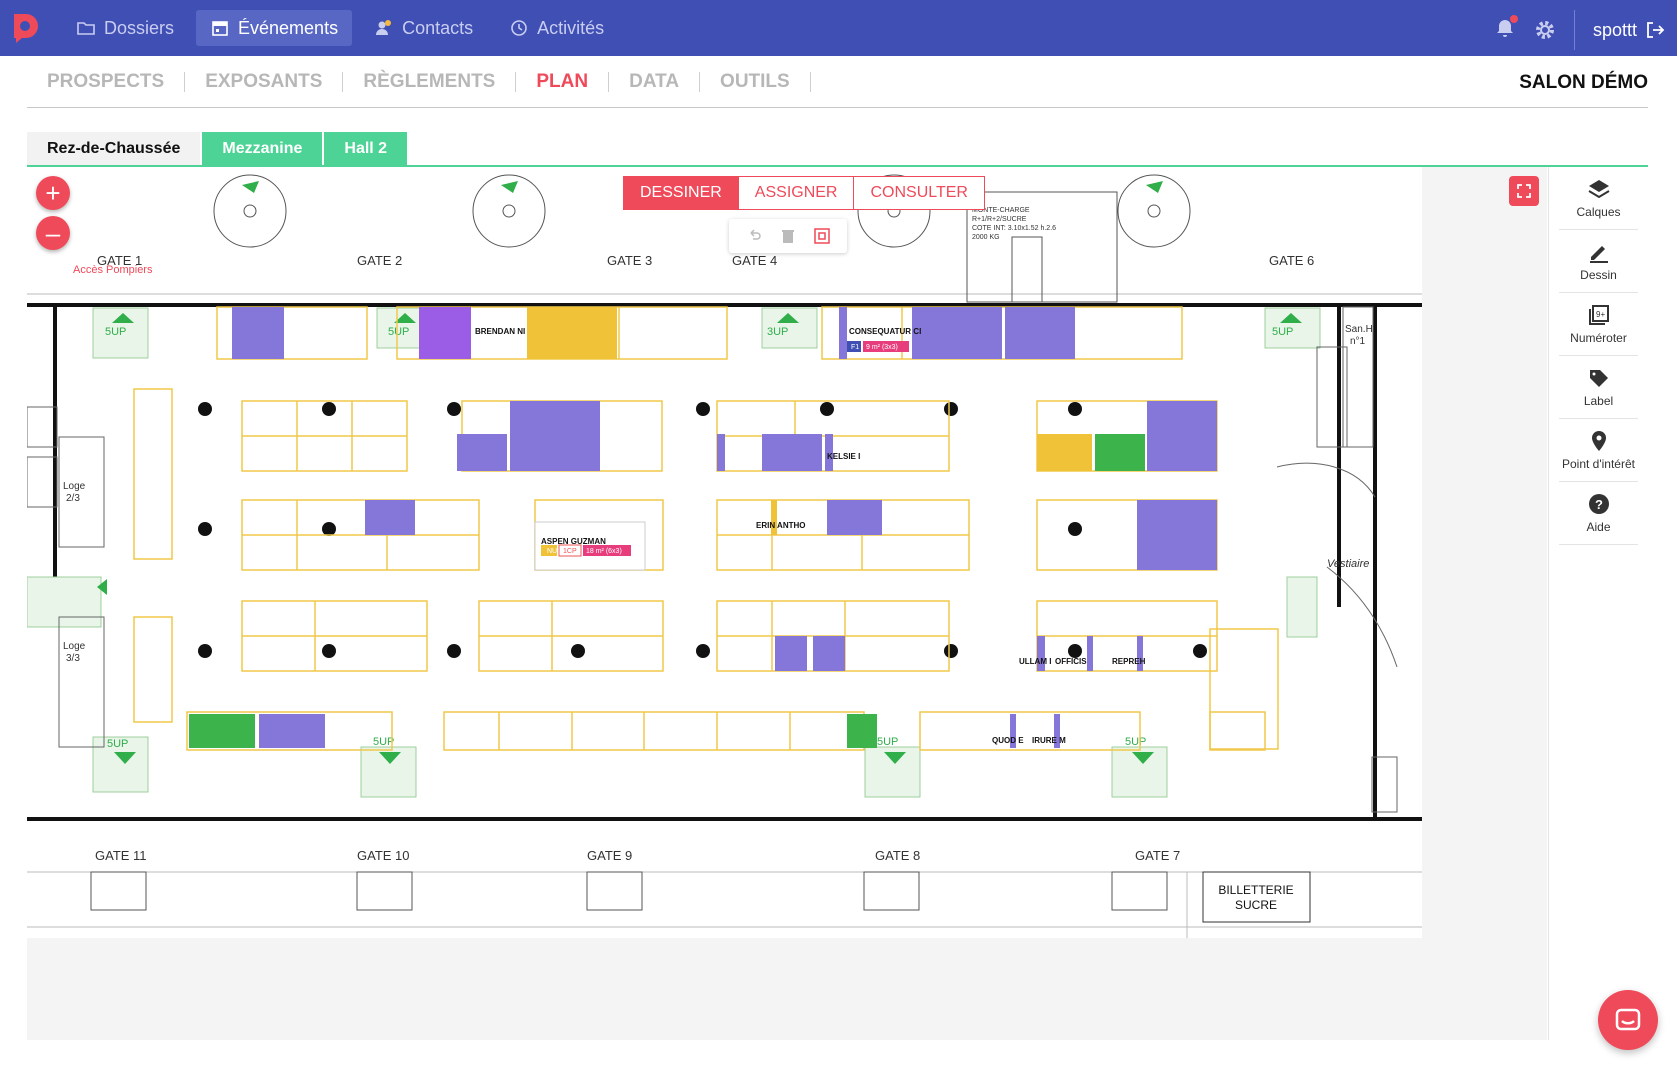  I want to click on nav-evenements: Événements, so click(274, 28).